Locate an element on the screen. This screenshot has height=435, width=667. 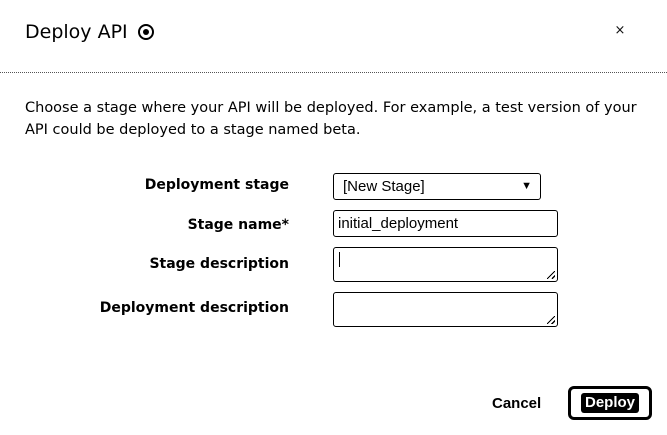
stage-name-value: initial_deployment is located at coordinates (398, 223).